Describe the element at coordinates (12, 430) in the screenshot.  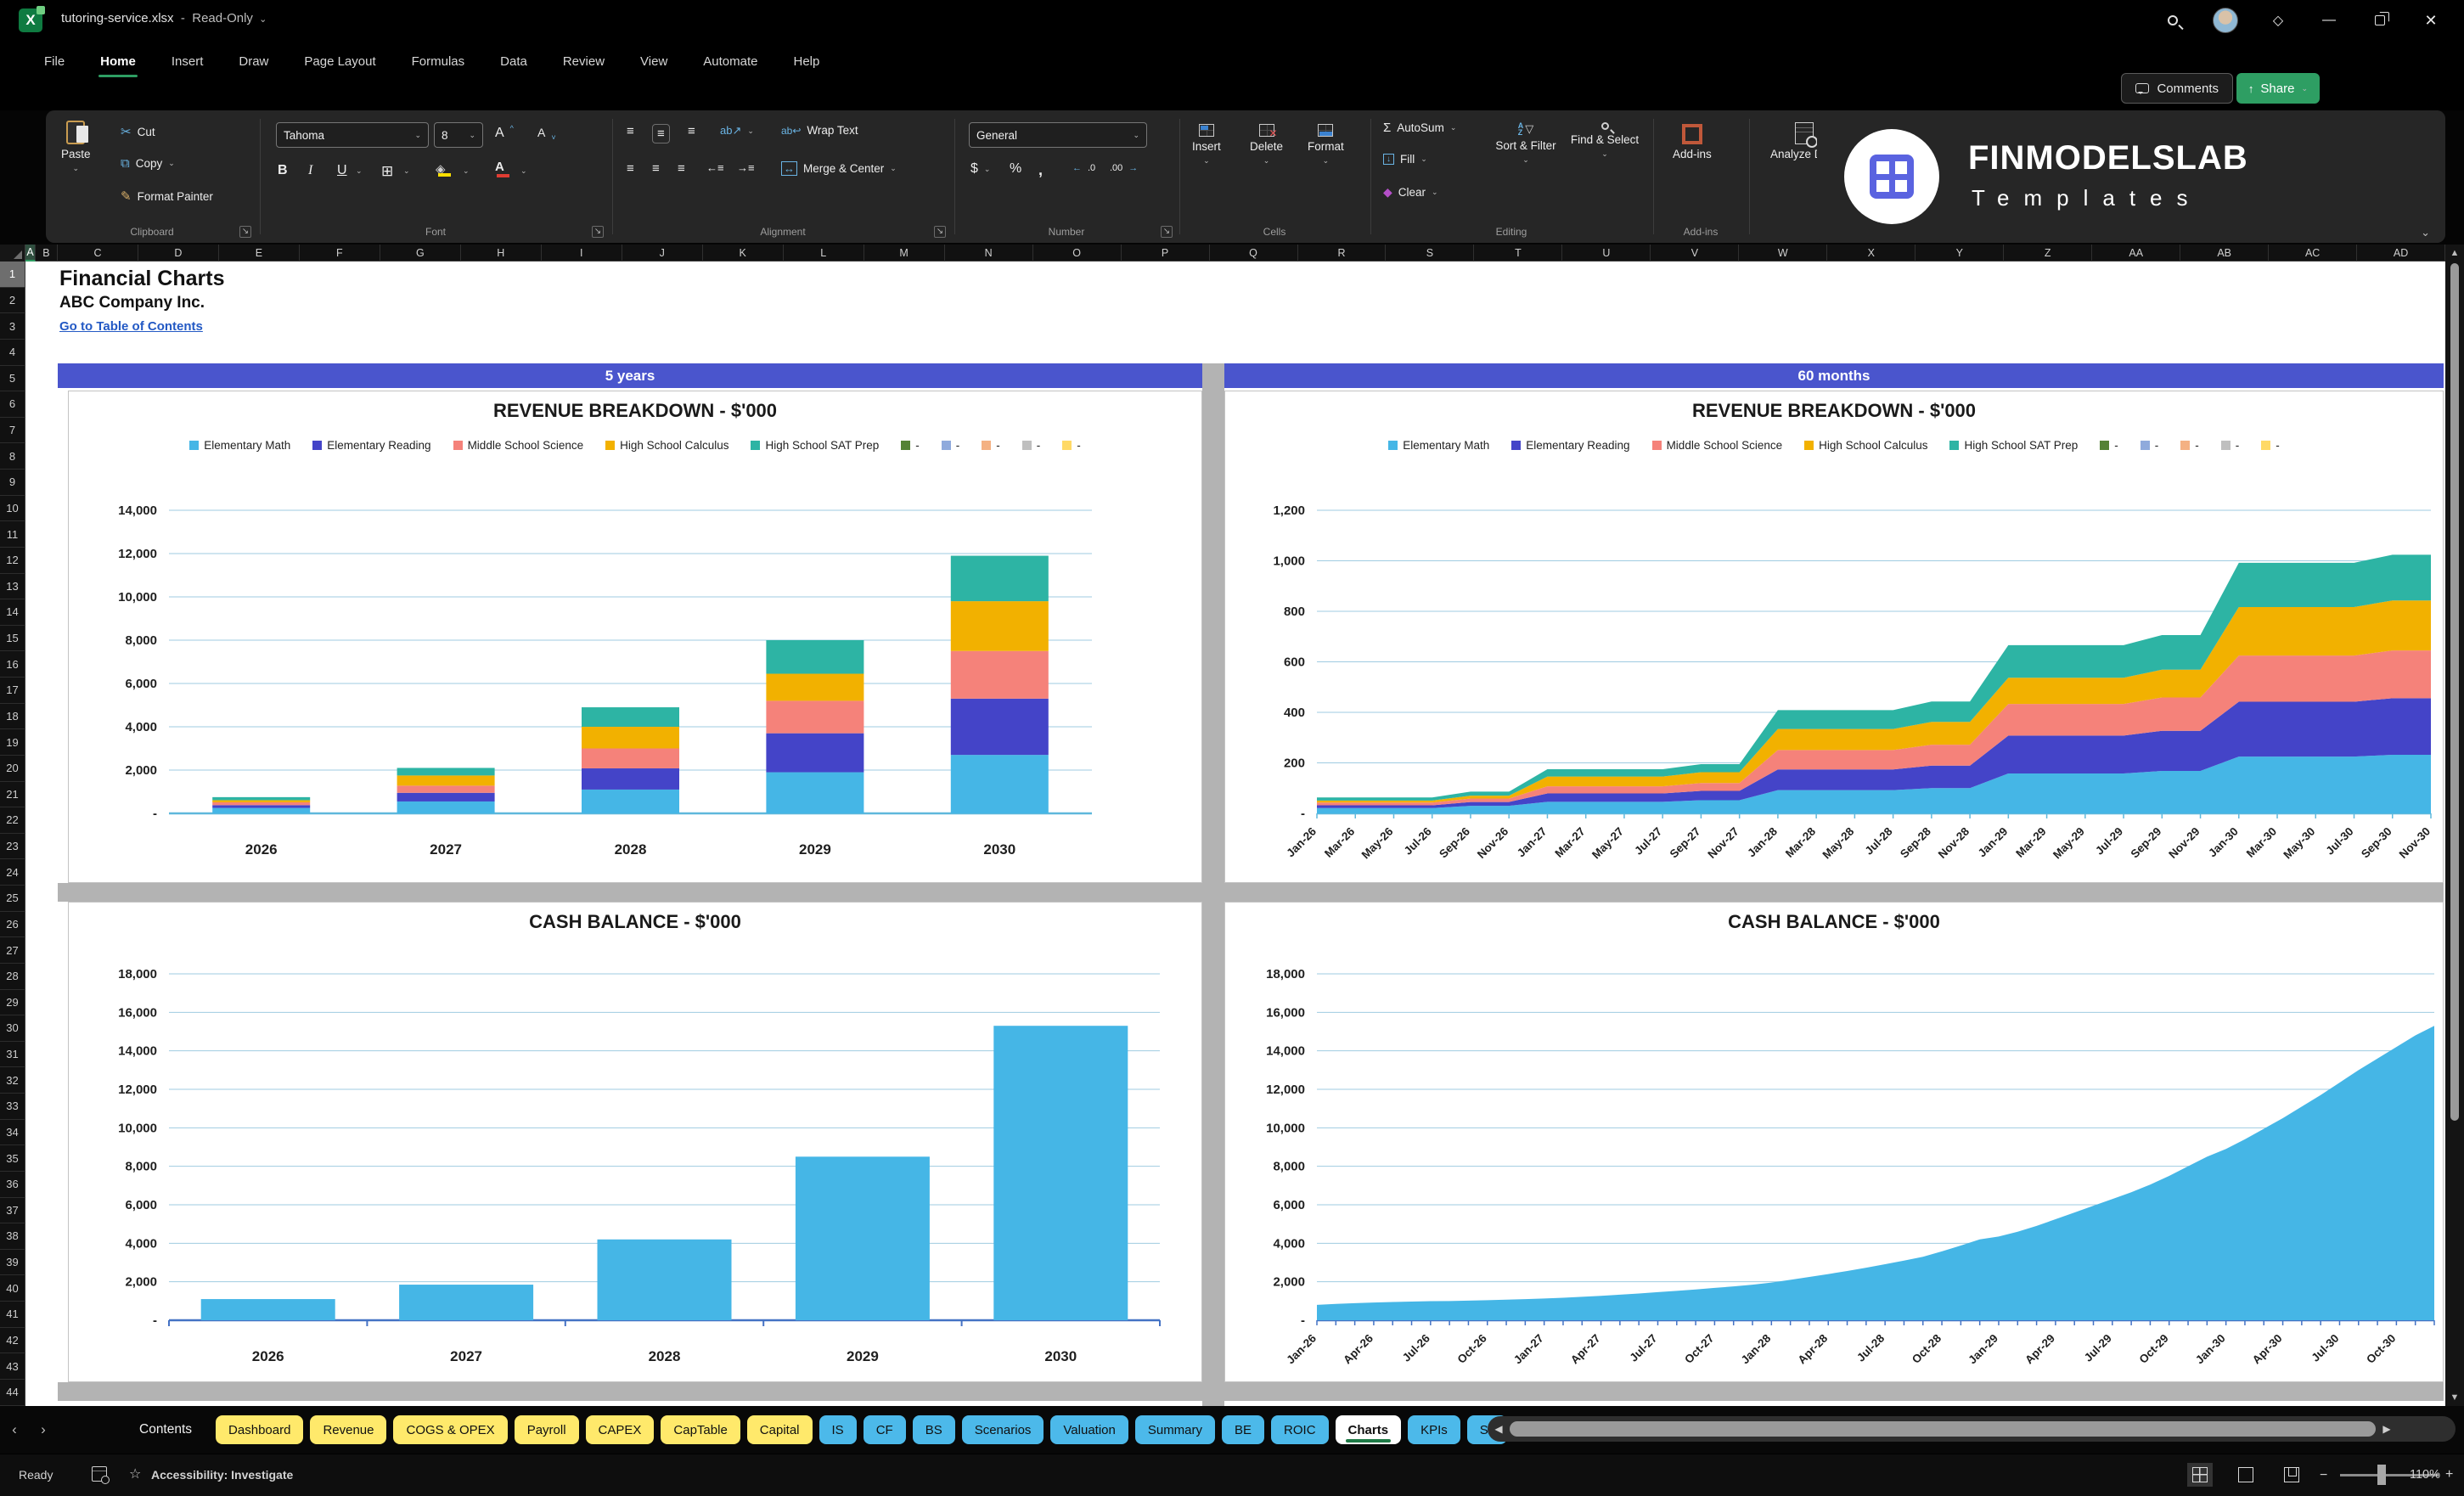
I see `row-header-7: 7` at that location.